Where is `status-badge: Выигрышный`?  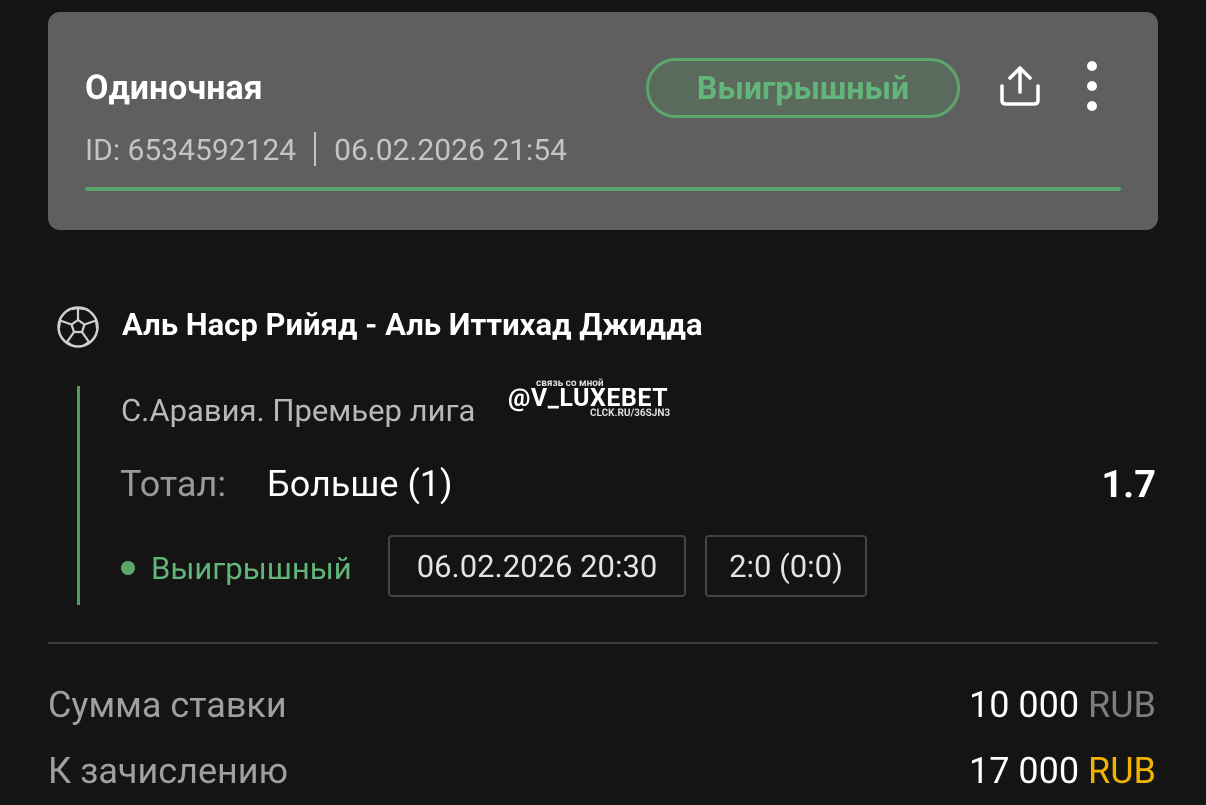 status-badge: Выигрышный is located at coordinates (803, 88).